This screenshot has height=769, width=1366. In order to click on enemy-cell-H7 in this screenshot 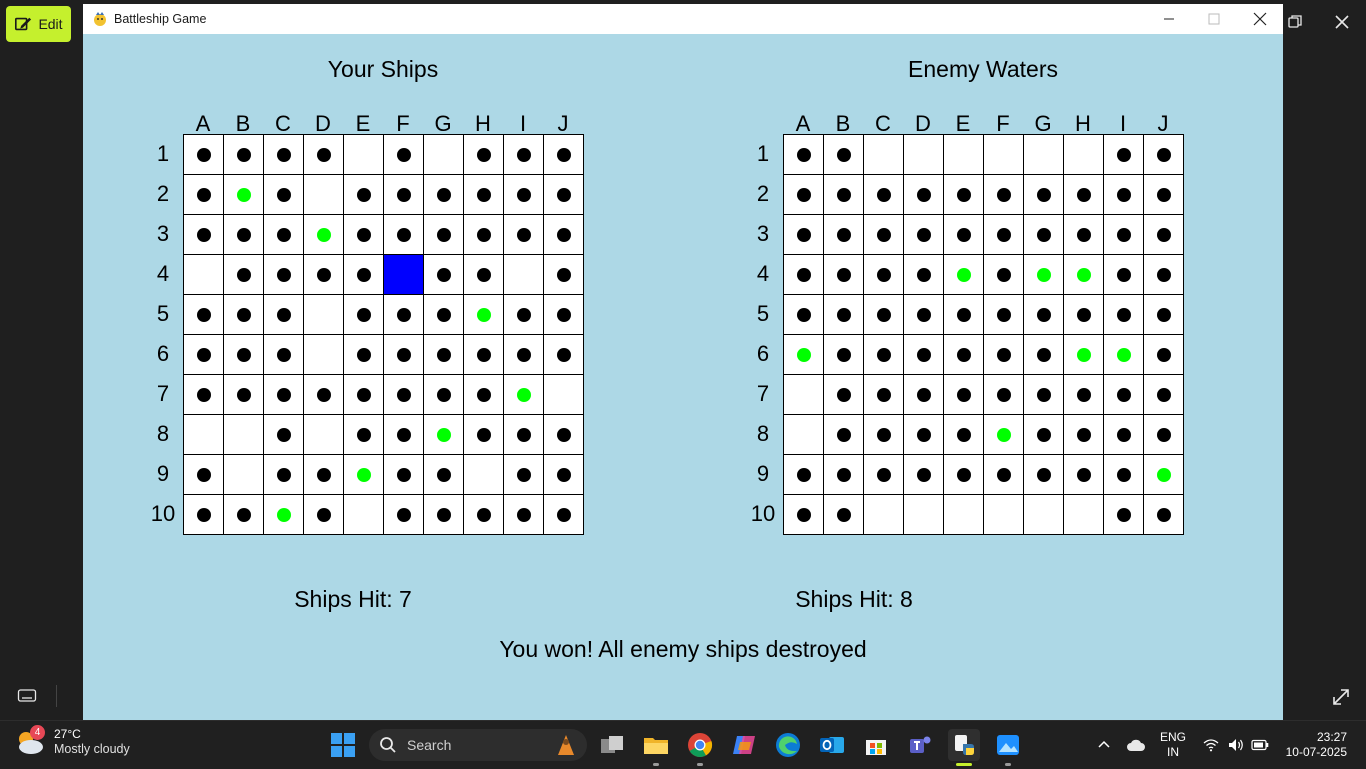, I will do `click(1084, 395)`.